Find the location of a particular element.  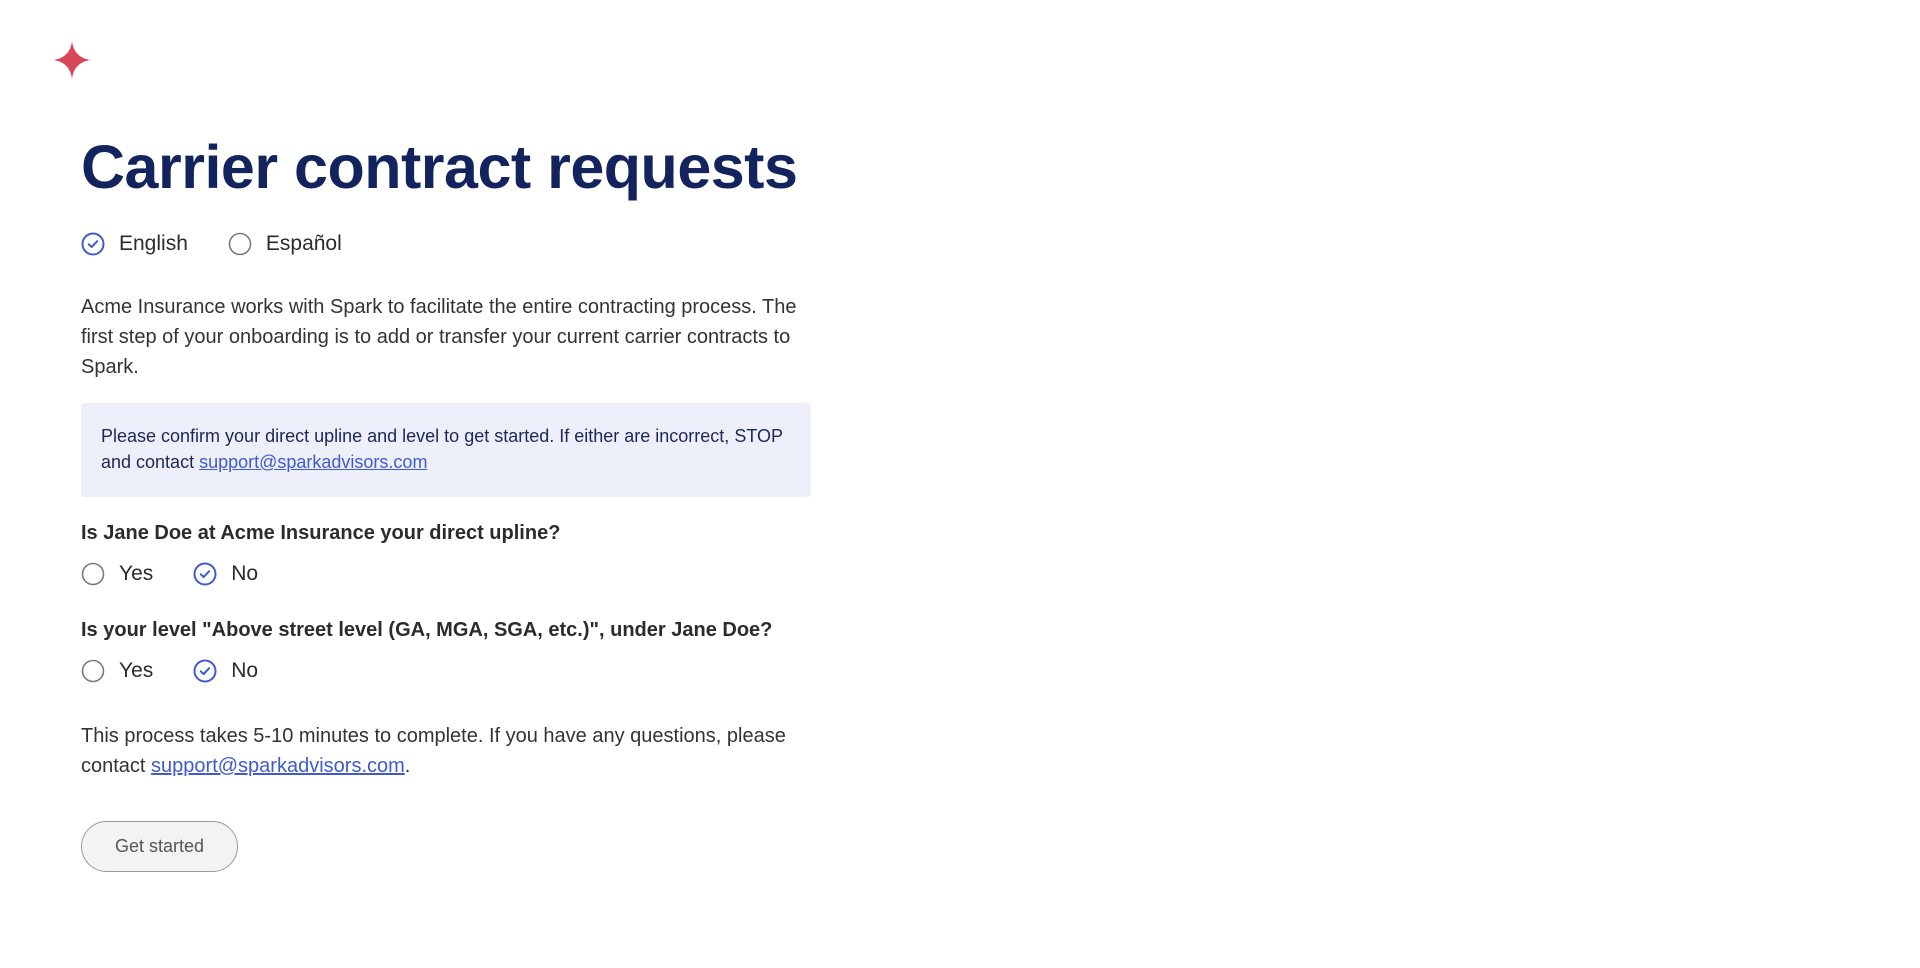

radio-espanol: Español is located at coordinates (285, 244).